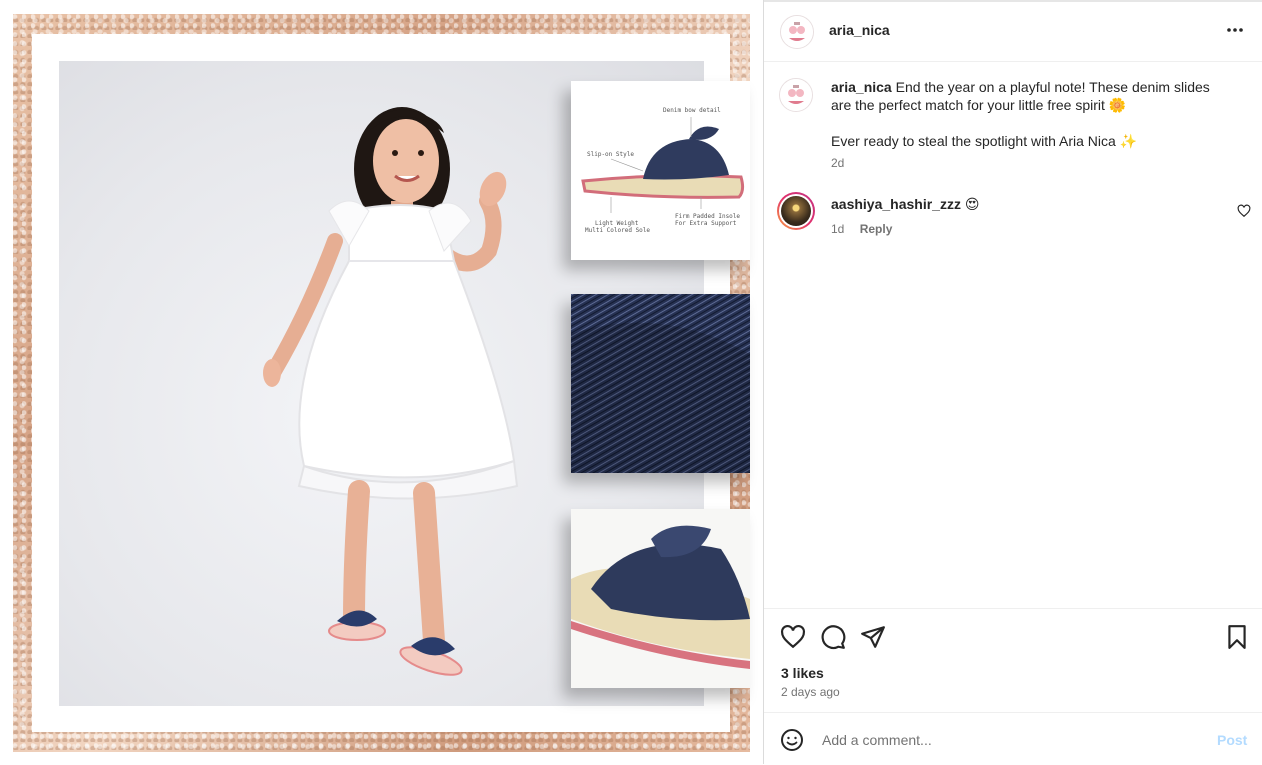  What do you see at coordinates (802, 673) in the screenshot?
I see `like-count: 3 likes` at bounding box center [802, 673].